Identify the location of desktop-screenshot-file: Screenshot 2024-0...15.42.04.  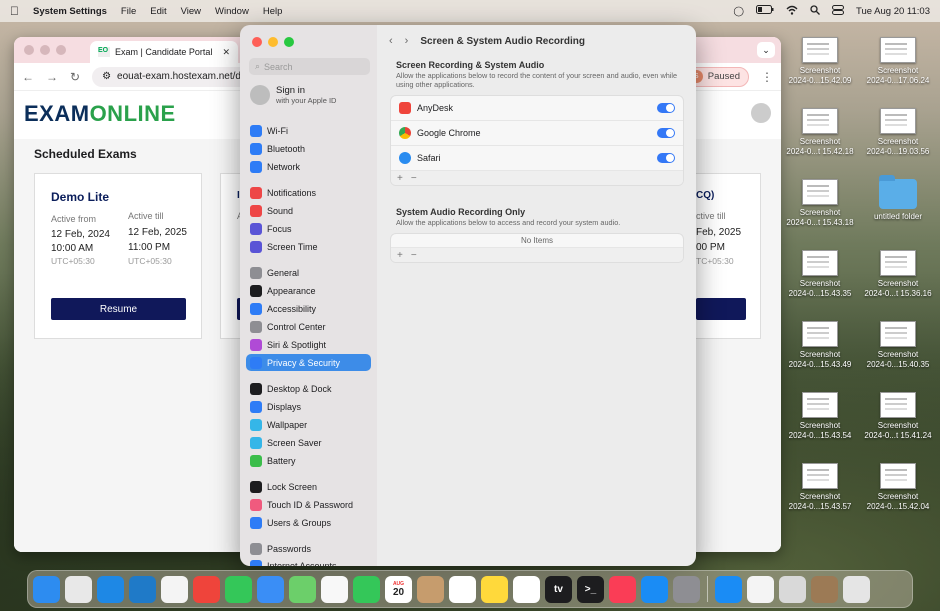
(898, 487).